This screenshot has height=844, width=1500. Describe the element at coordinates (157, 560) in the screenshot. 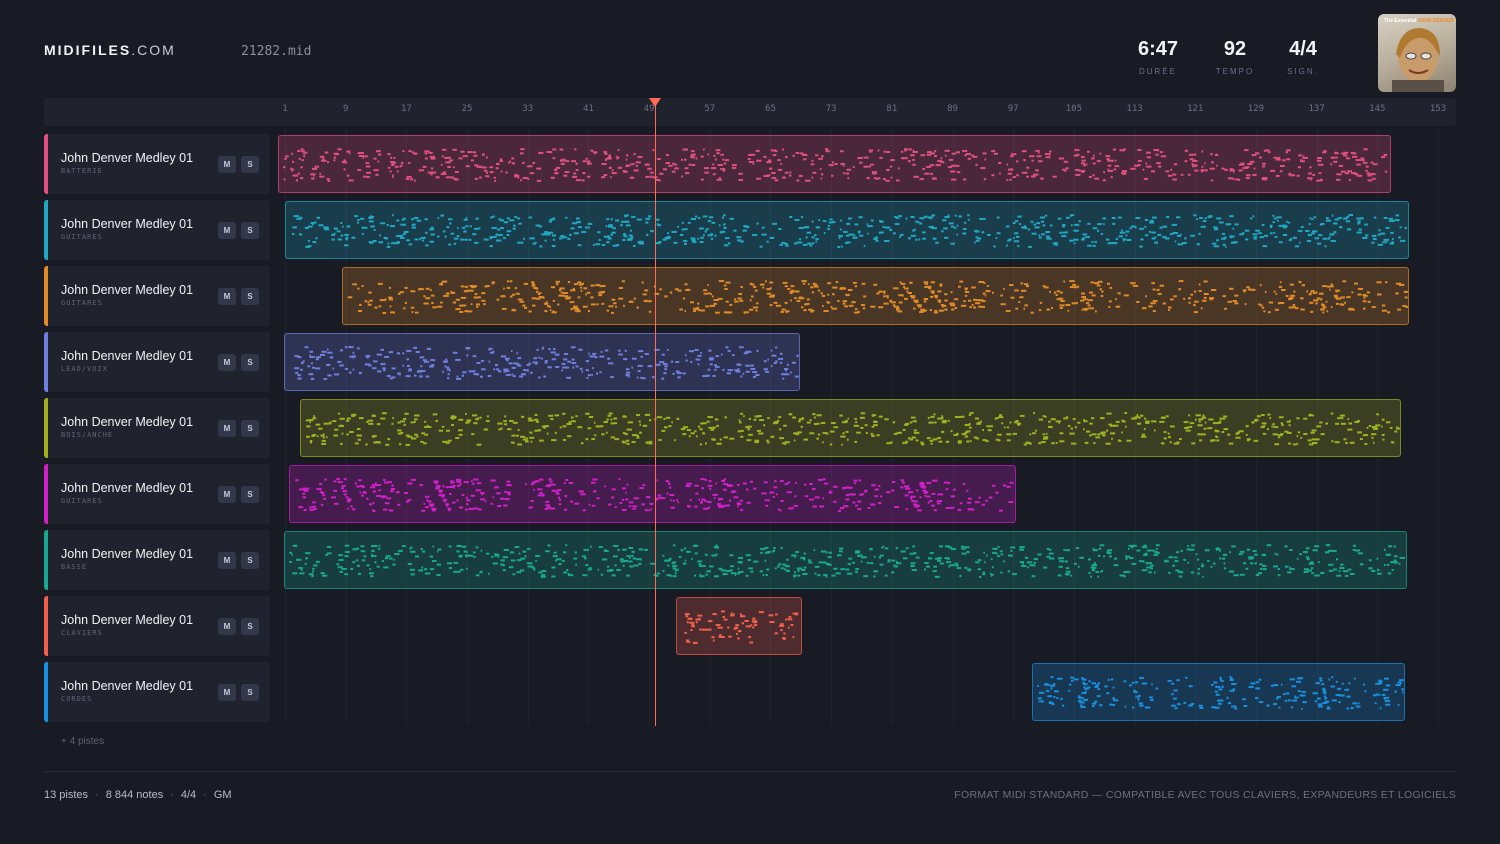

I see `track-header: John Denver Medley 01 BASSE M S` at that location.